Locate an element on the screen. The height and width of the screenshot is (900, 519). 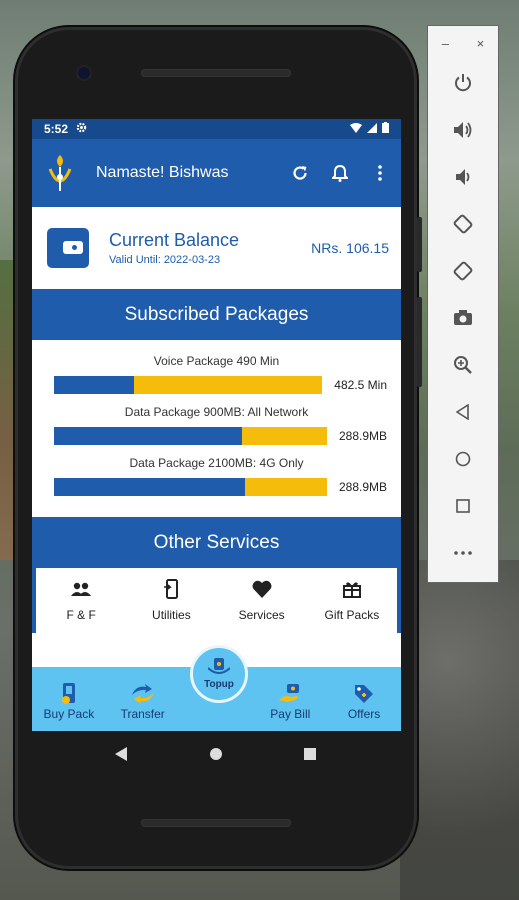
volume-up-icon is located at coordinates (463, 130).